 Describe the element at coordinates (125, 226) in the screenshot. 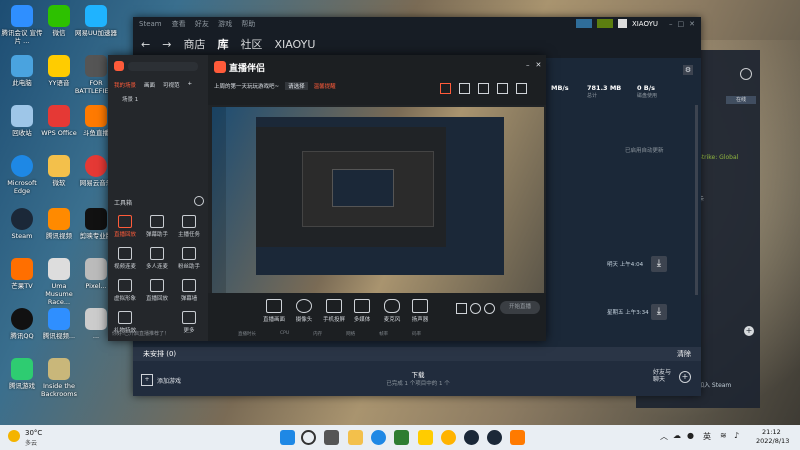

I see `tool-replay: 直播回放` at that location.